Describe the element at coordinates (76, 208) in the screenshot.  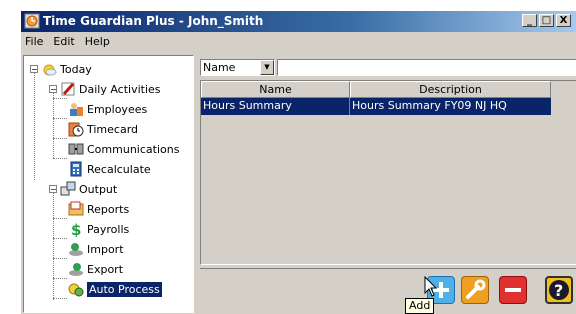
I see `reports-icon` at that location.